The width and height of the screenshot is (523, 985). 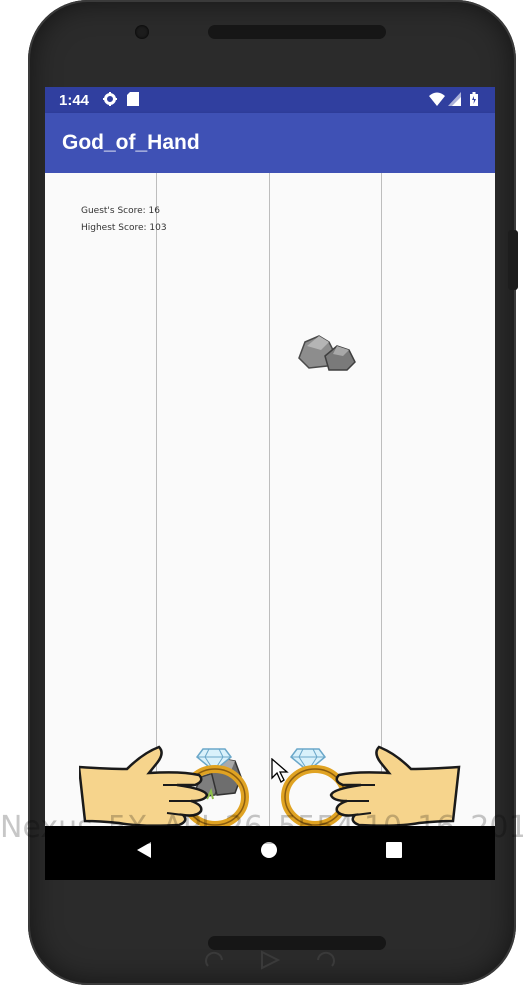 What do you see at coordinates (110, 101) in the screenshot?
I see `gear-icon` at bounding box center [110, 101].